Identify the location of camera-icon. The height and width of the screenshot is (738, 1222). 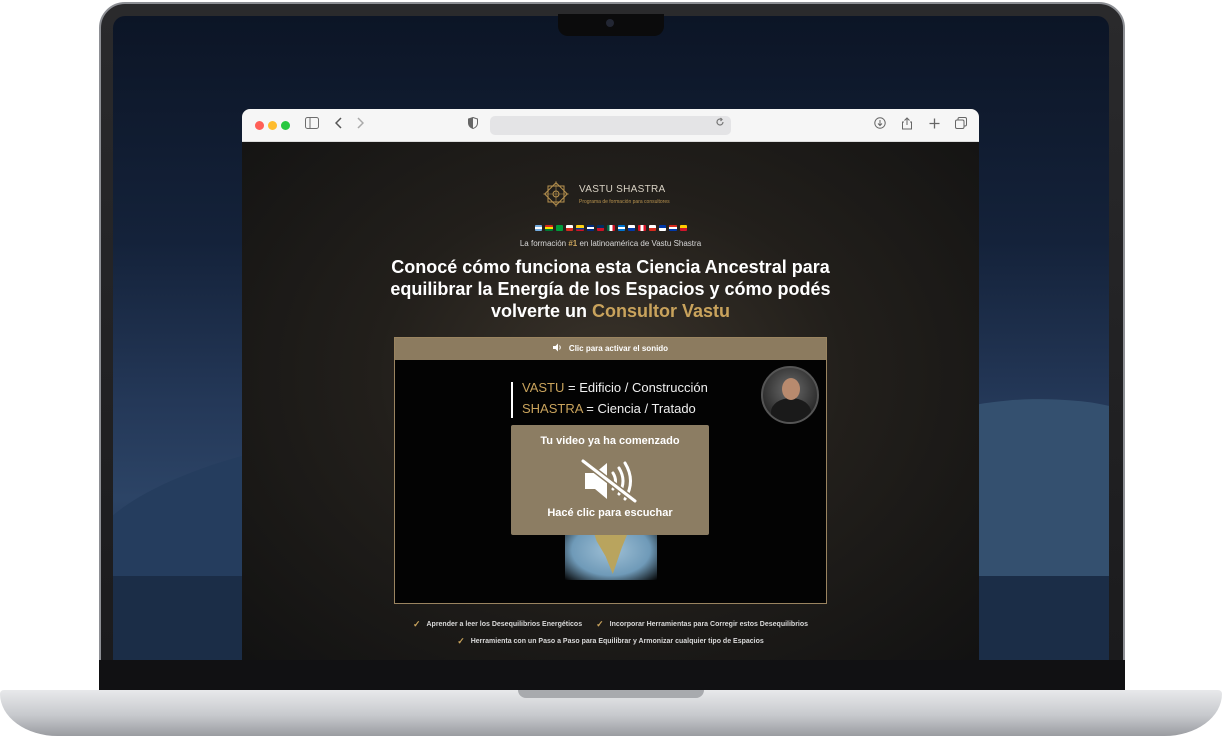
(610, 23).